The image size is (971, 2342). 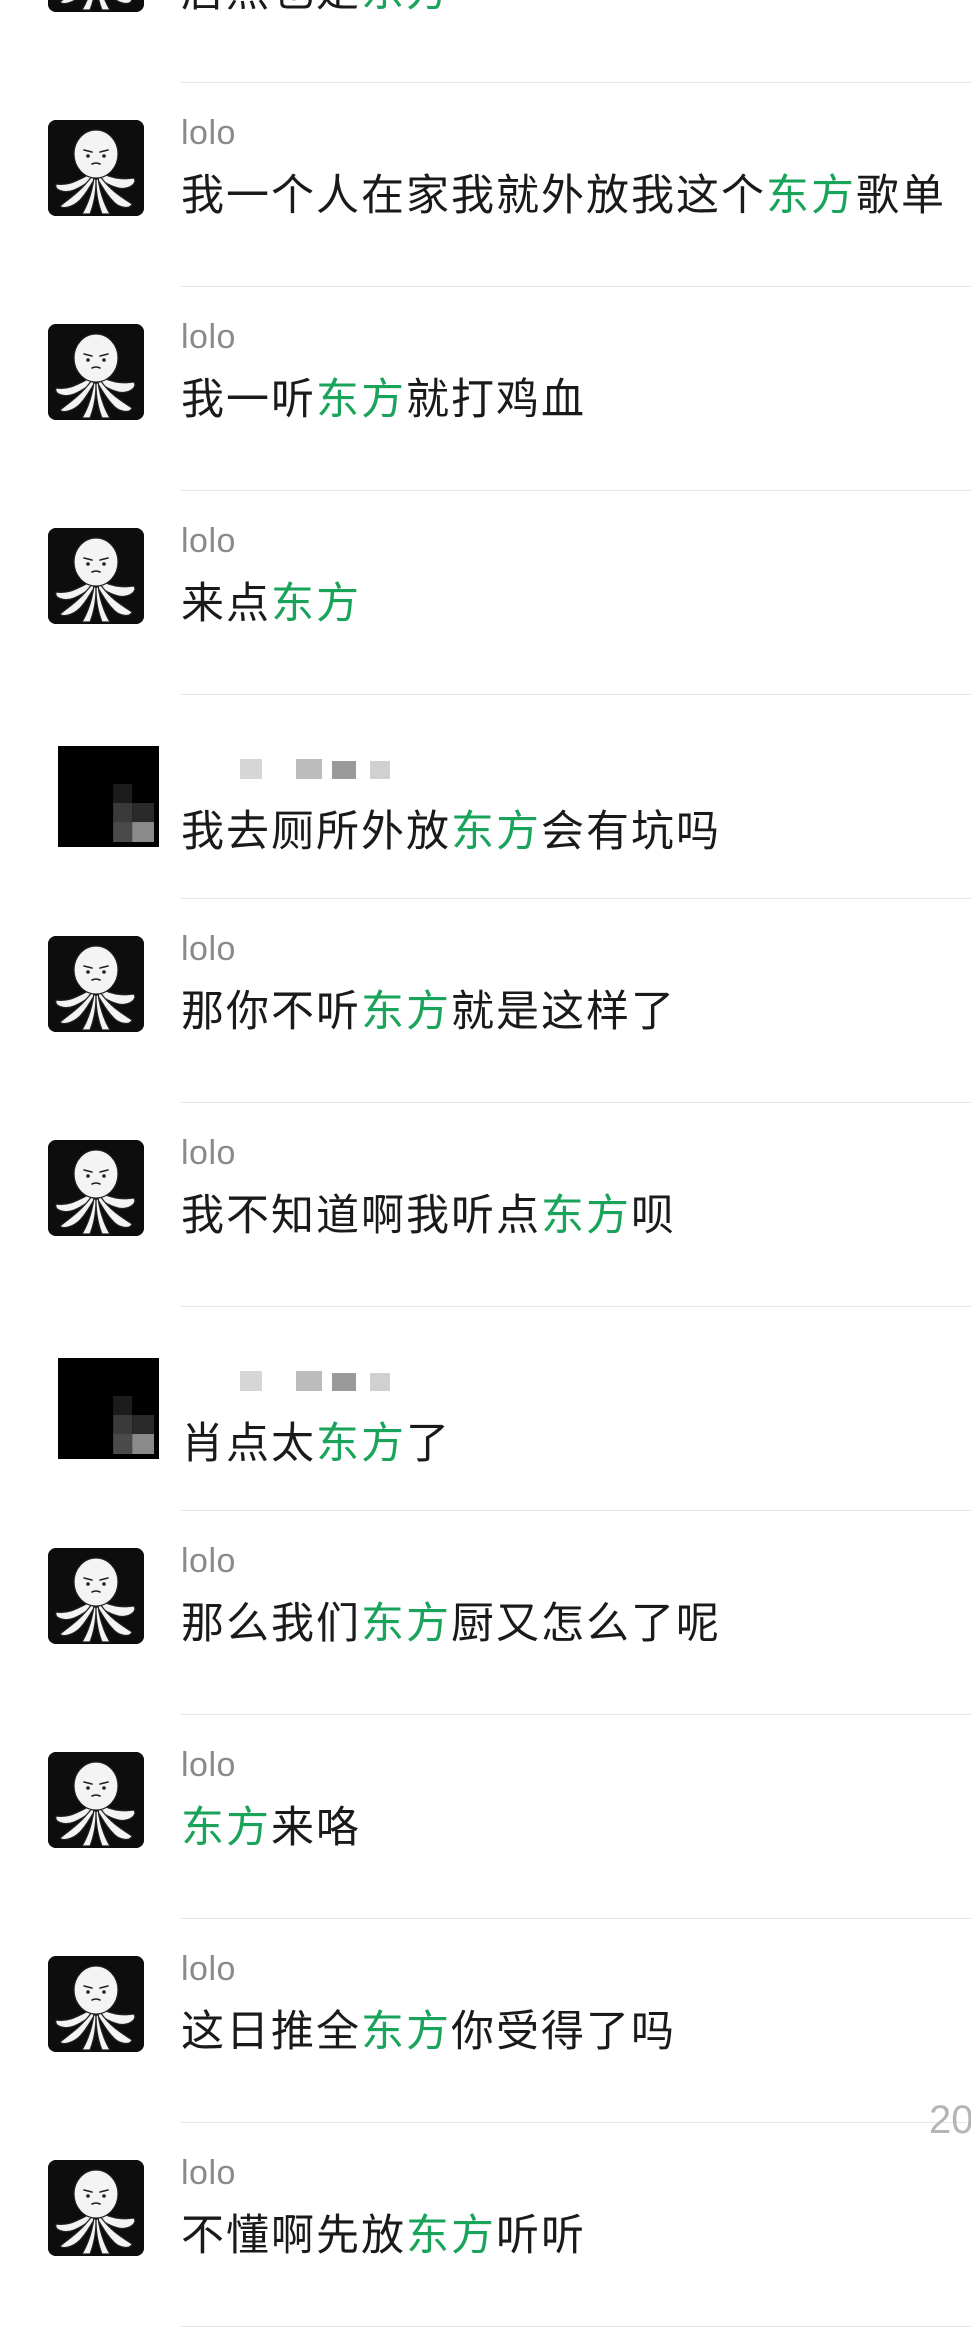 I want to click on chat-message: lolo 我一个人在家我就外放我这个东方歌单, so click(x=485, y=206).